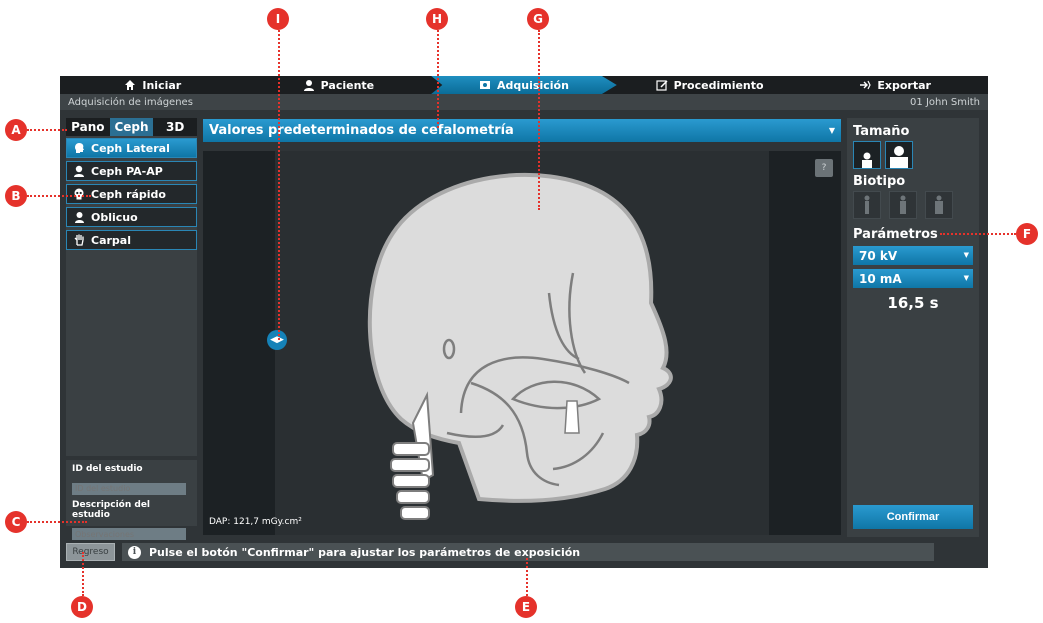 Image resolution: width=1043 pixels, height=623 pixels. I want to click on help-button: ?, so click(824, 168).